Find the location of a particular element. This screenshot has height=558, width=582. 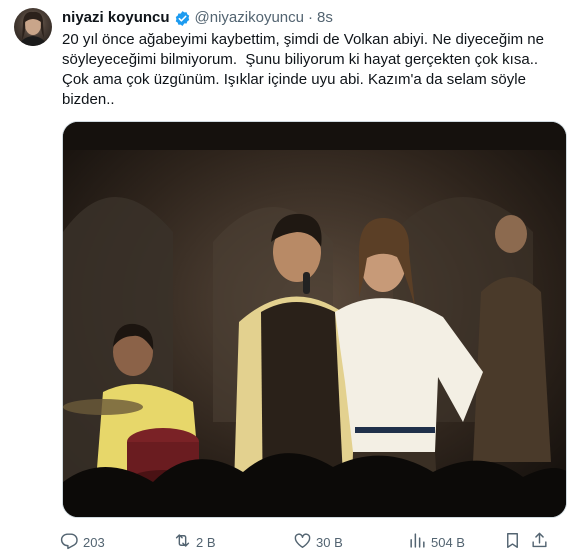

reply-icon is located at coordinates (69, 542).